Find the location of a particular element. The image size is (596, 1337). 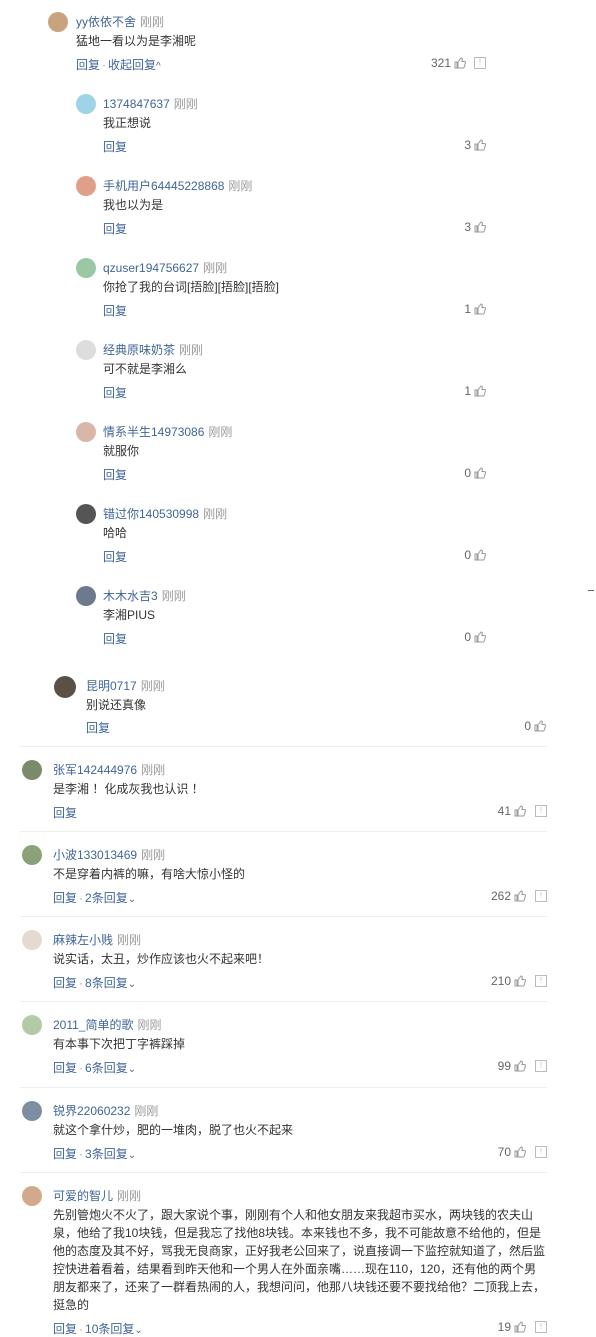

comment-actions: 回复 · 6条回复⌄ is located at coordinates (95, 1068).